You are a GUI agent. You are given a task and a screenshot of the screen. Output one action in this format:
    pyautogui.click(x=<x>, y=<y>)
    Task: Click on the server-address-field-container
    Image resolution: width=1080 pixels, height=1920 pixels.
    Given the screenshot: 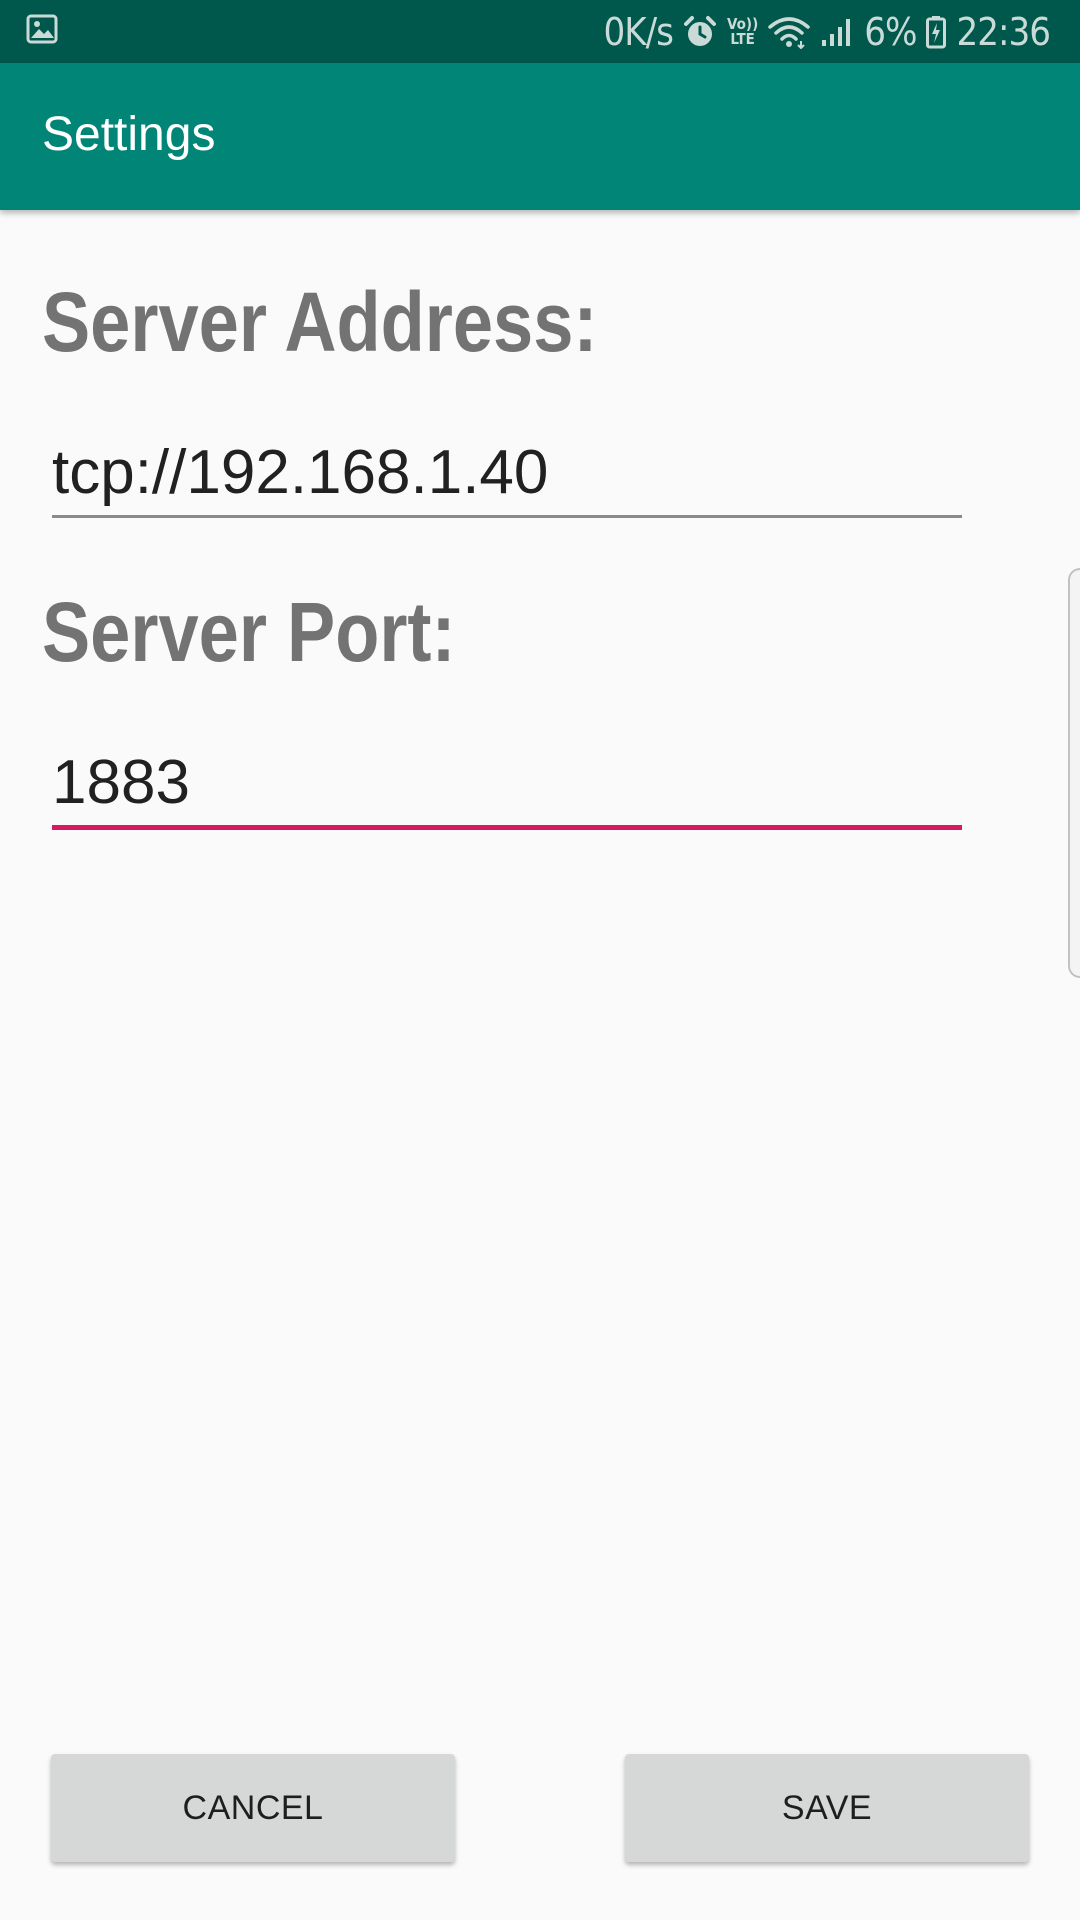 What is the action you would take?
    pyautogui.click(x=507, y=475)
    